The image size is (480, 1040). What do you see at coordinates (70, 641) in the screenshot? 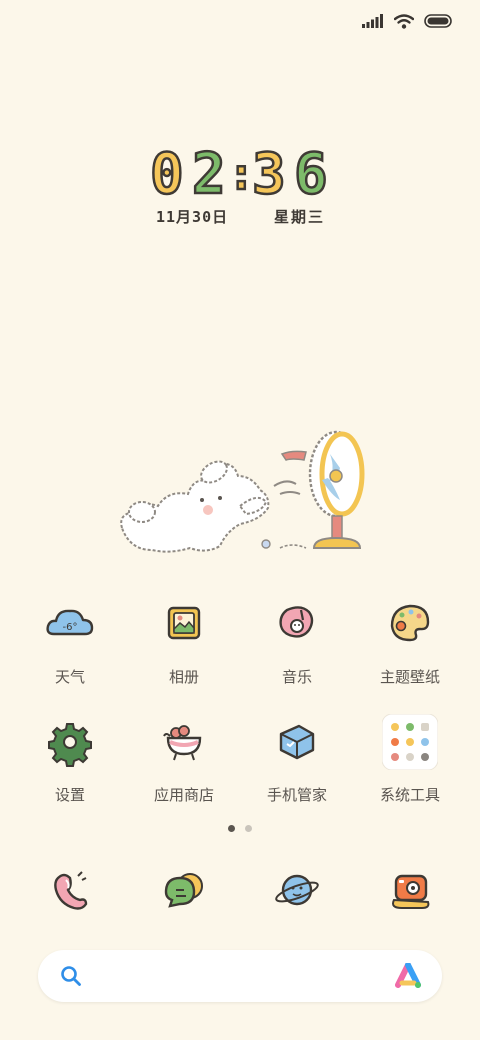
I see `app-weather: -6° 天气` at bounding box center [70, 641].